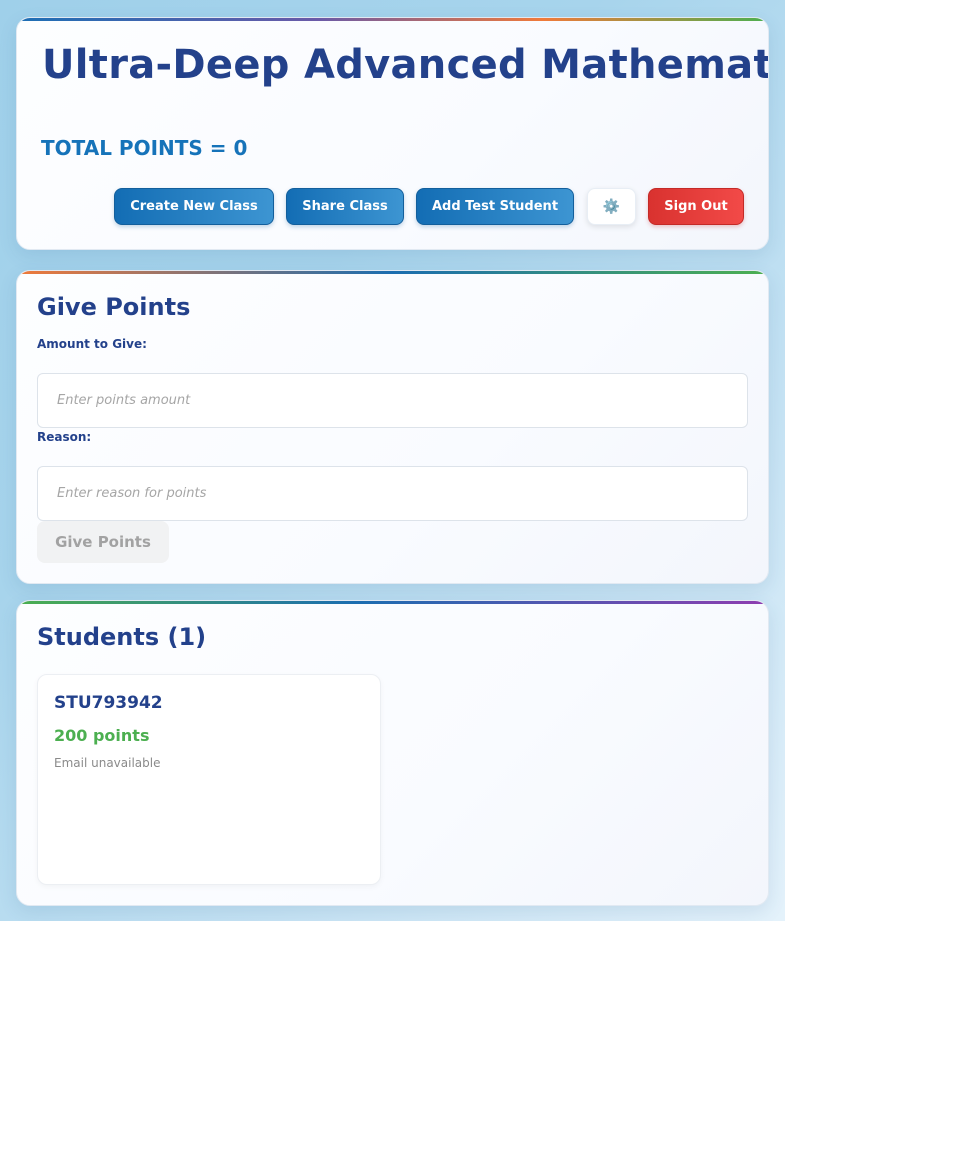 The width and height of the screenshot is (963, 1152). Describe the element at coordinates (144, 148) in the screenshot. I see `total-points-display: TOTAL POINTS = 0` at that location.